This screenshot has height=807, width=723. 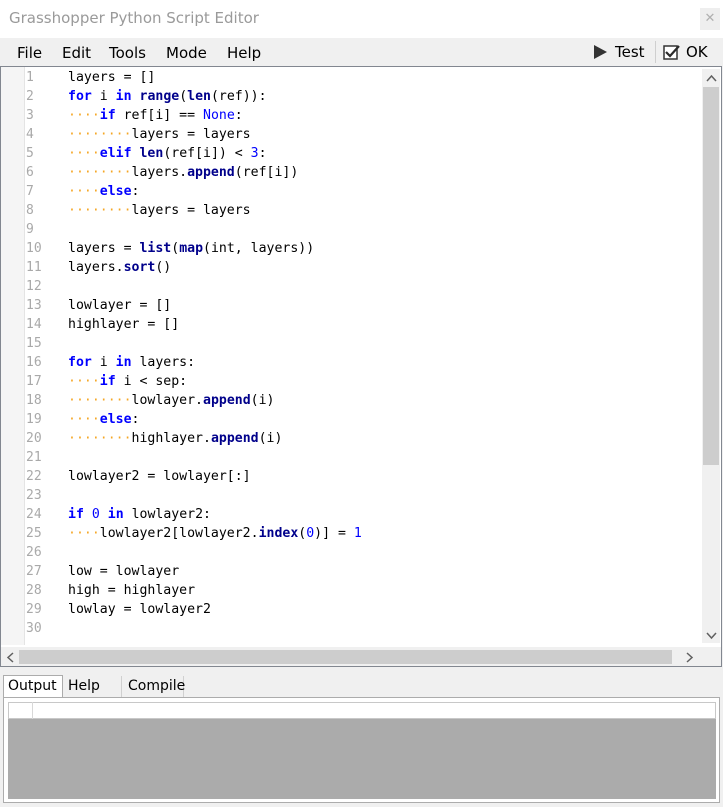 I want to click on line-number: 24, so click(x=34, y=514).